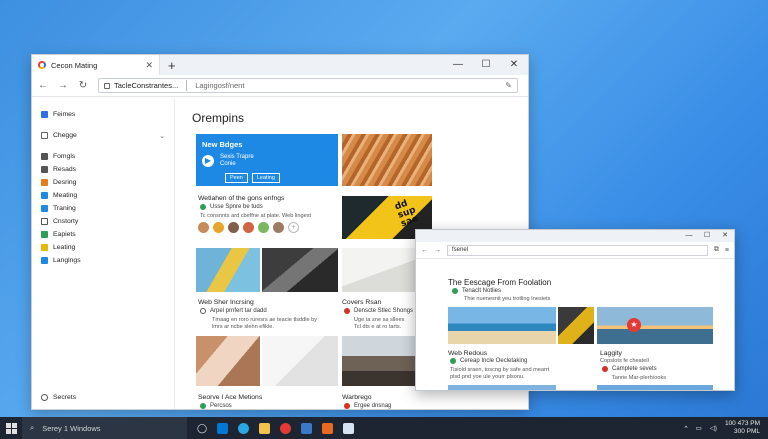 The height and width of the screenshot is (439, 768). I want to click on wood-image, so click(387, 160).